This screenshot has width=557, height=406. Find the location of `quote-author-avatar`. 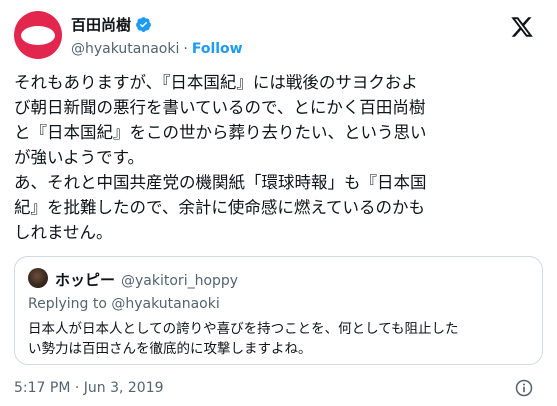

quote-author-avatar is located at coordinates (38, 278).